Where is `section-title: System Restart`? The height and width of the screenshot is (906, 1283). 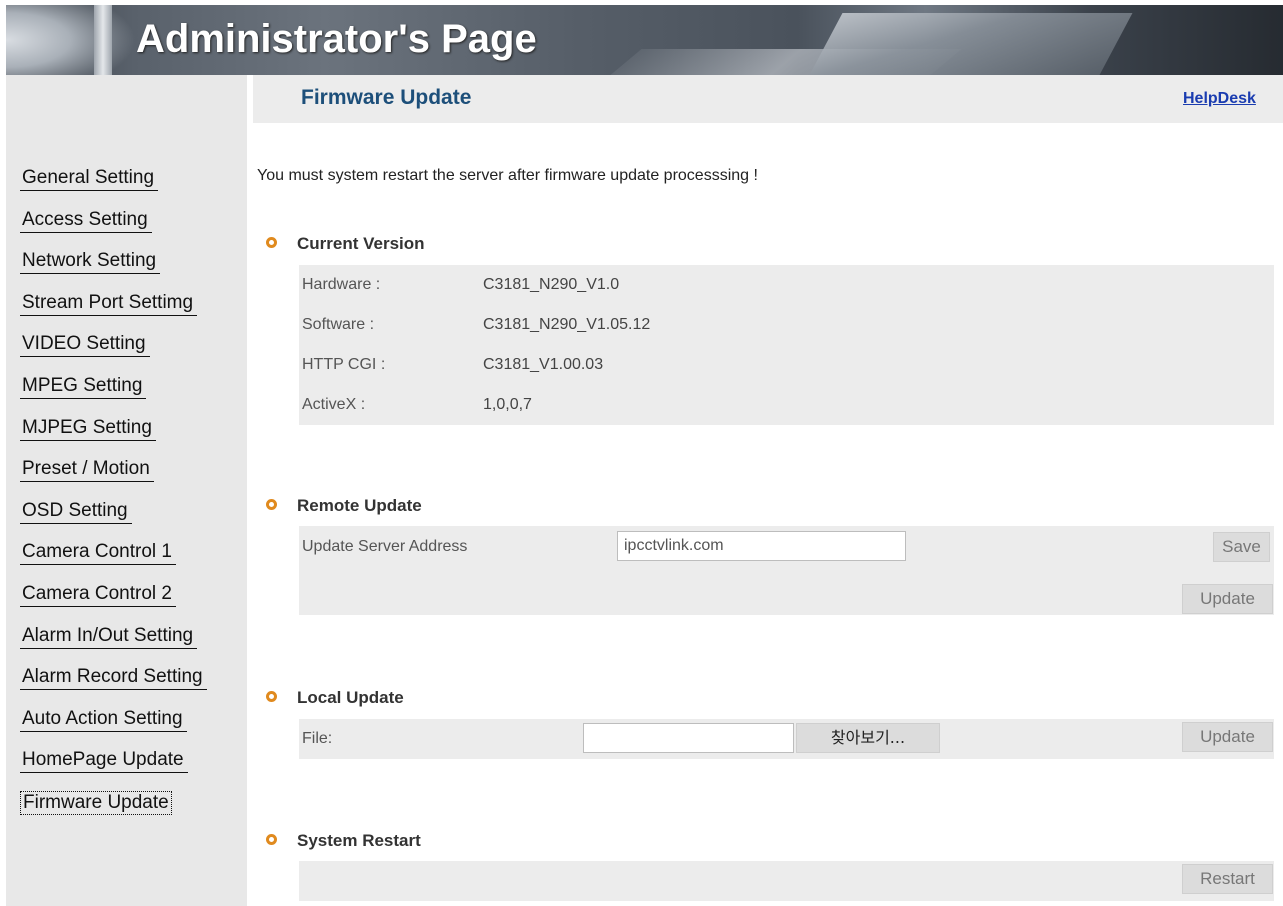 section-title: System Restart is located at coordinates (359, 840).